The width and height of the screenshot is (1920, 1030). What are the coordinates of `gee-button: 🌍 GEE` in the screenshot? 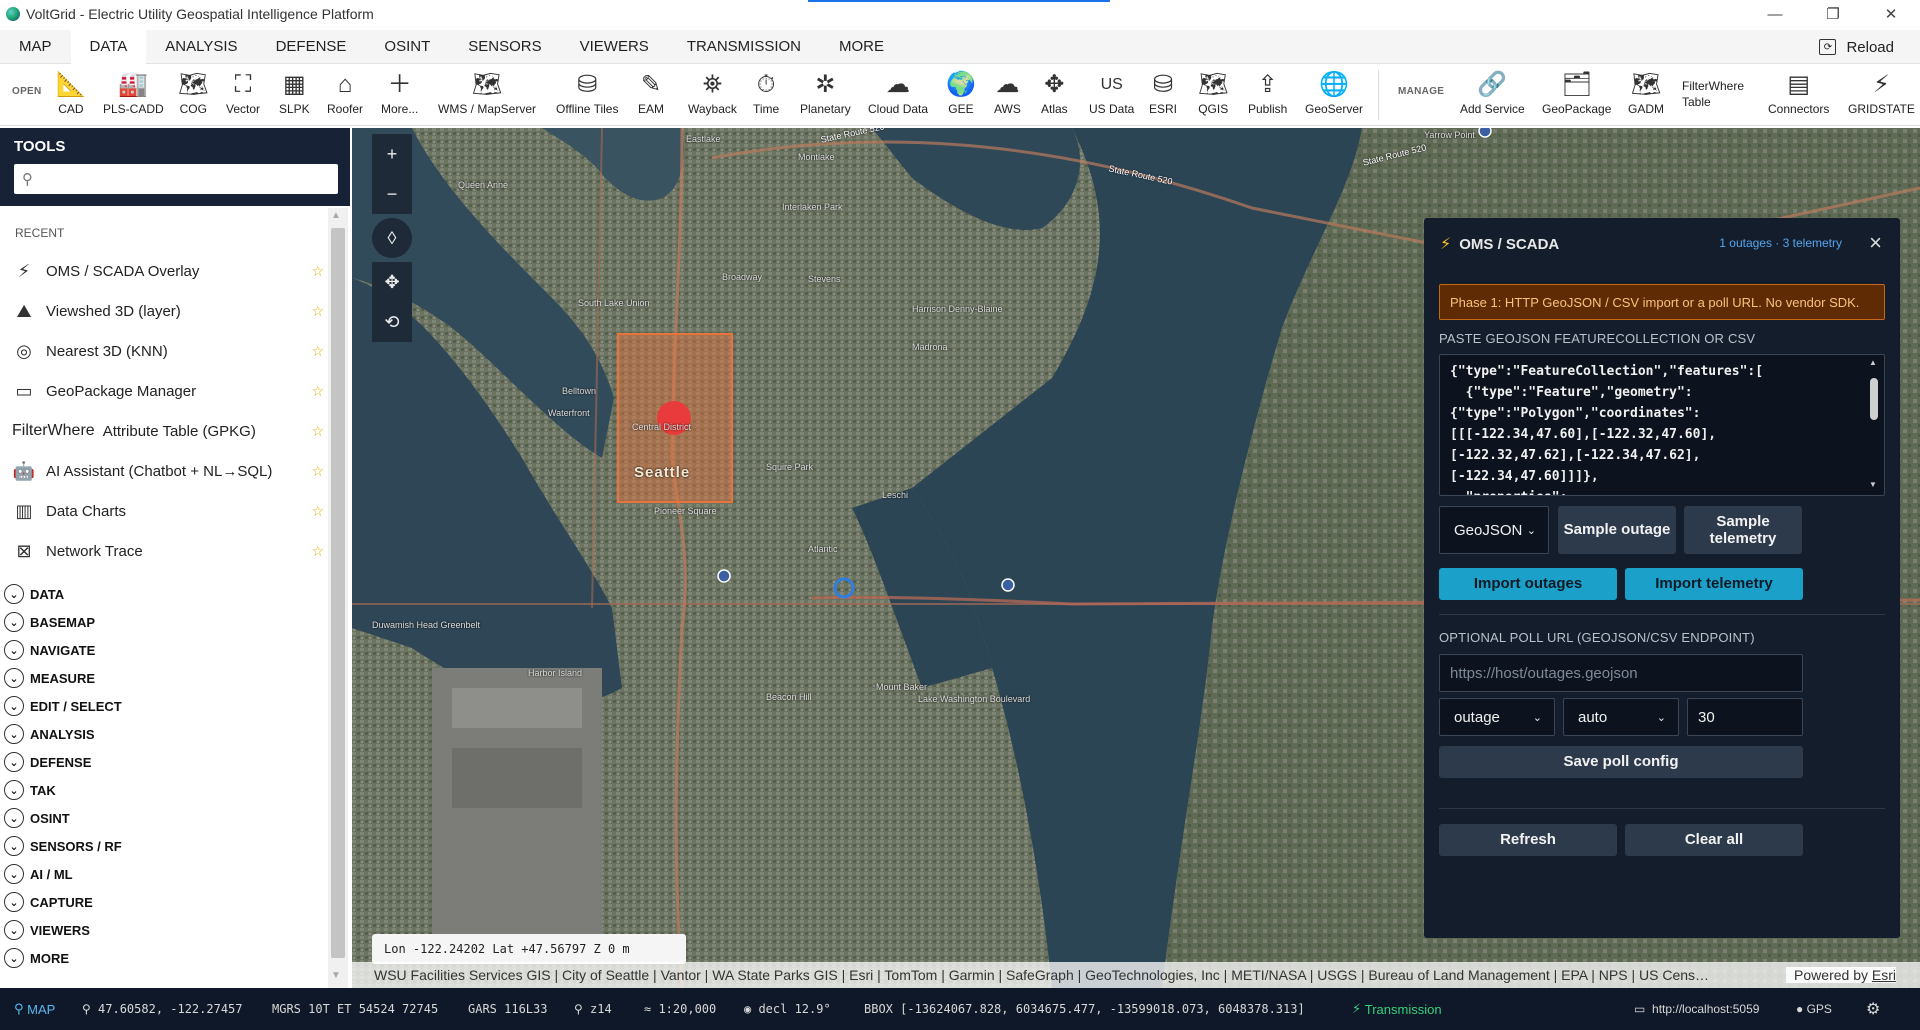 It's located at (961, 92).